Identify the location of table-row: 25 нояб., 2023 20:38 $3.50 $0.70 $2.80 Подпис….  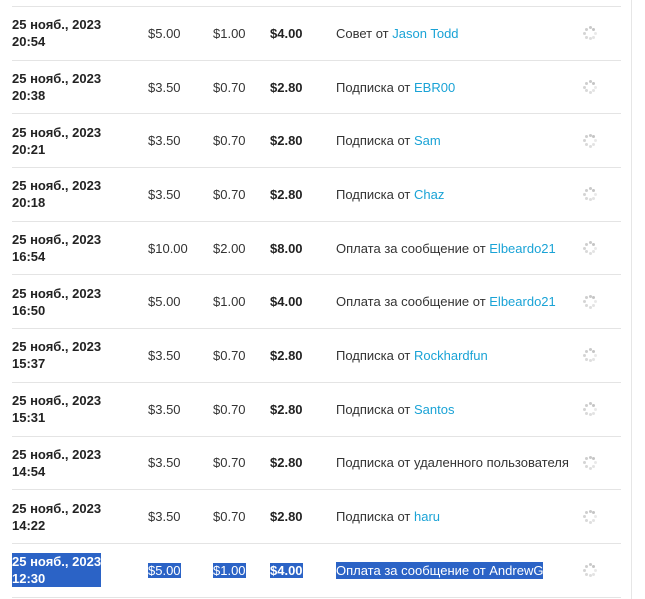
(316, 88).